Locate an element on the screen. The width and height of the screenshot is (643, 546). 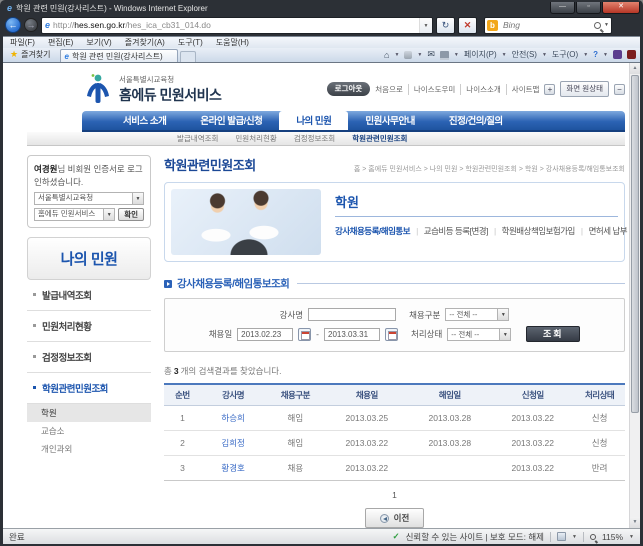
close-button: ✕ is located at coordinates (621, 8).